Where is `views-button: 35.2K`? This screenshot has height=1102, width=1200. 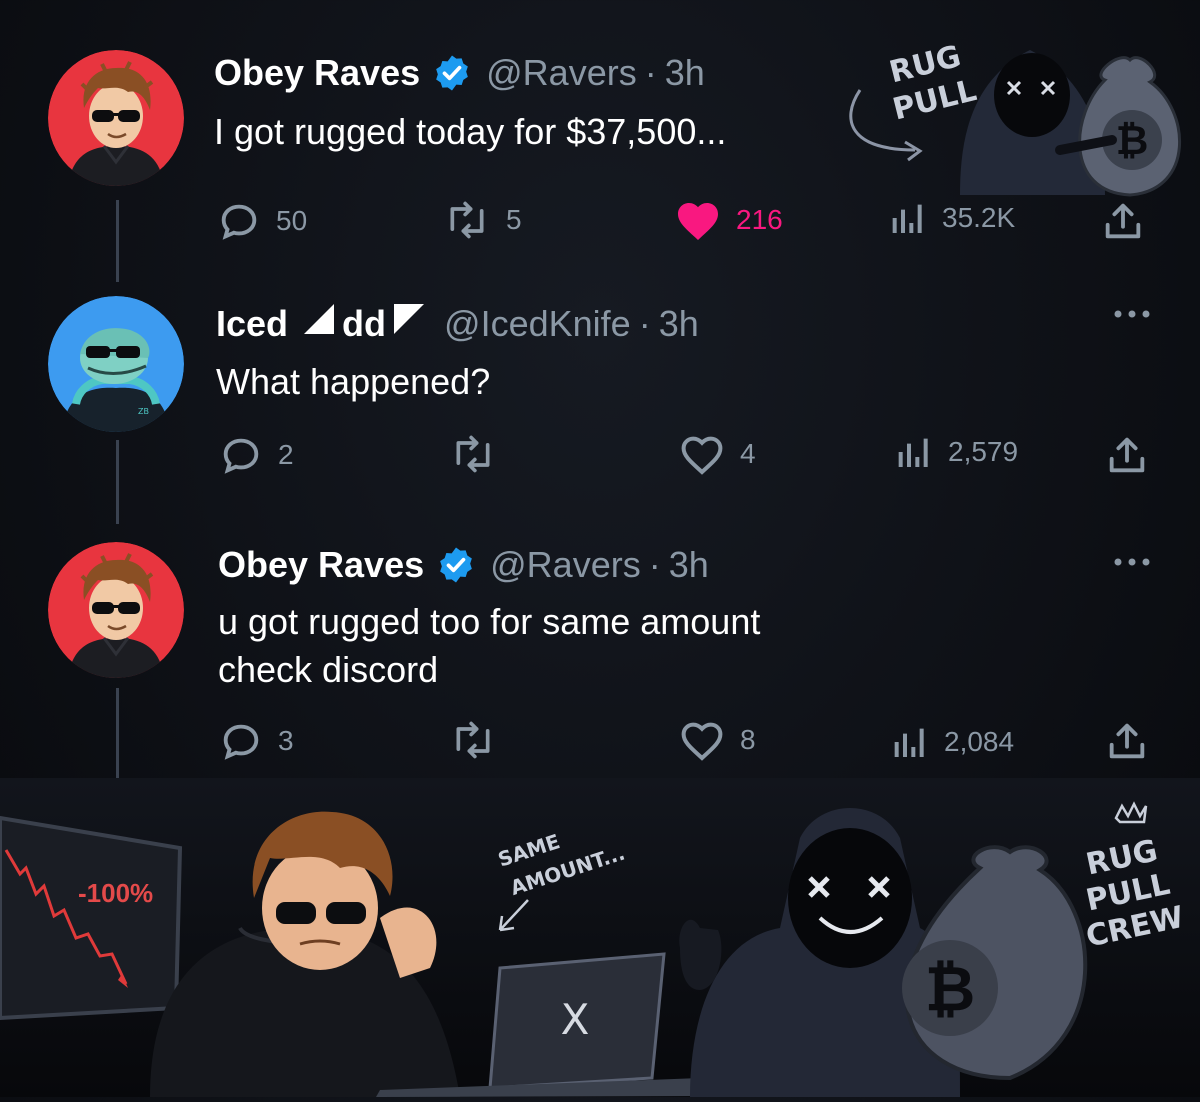
views-button: 35.2K is located at coordinates (951, 218).